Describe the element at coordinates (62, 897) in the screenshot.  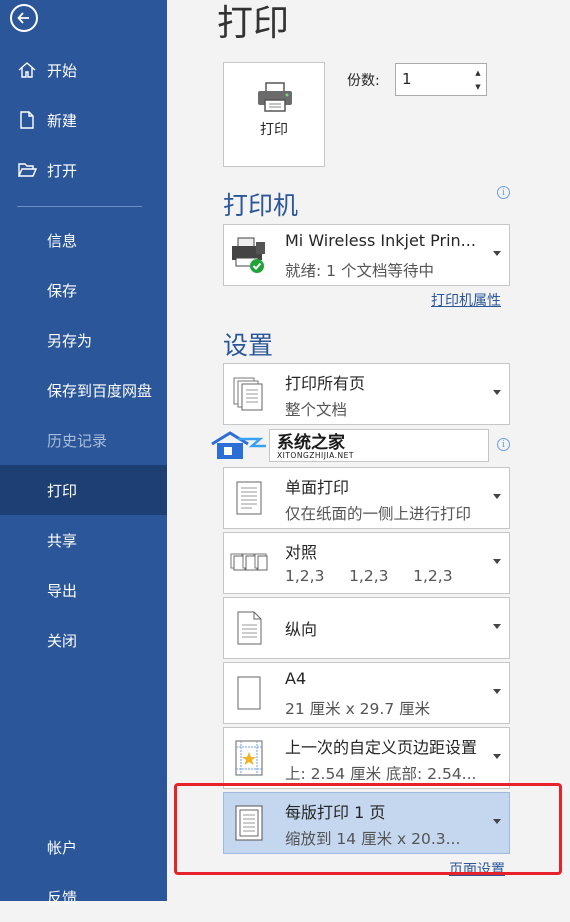
I see `nav-label: 反馈` at that location.